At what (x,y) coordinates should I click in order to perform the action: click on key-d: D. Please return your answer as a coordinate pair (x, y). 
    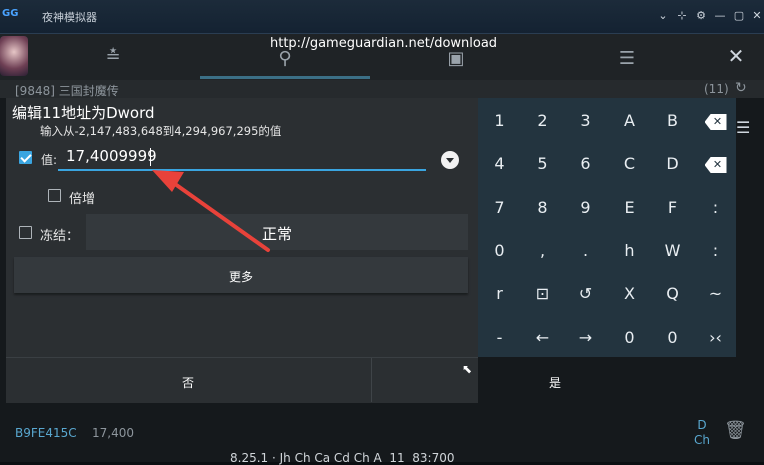
    Looking at the image, I should click on (672, 163).